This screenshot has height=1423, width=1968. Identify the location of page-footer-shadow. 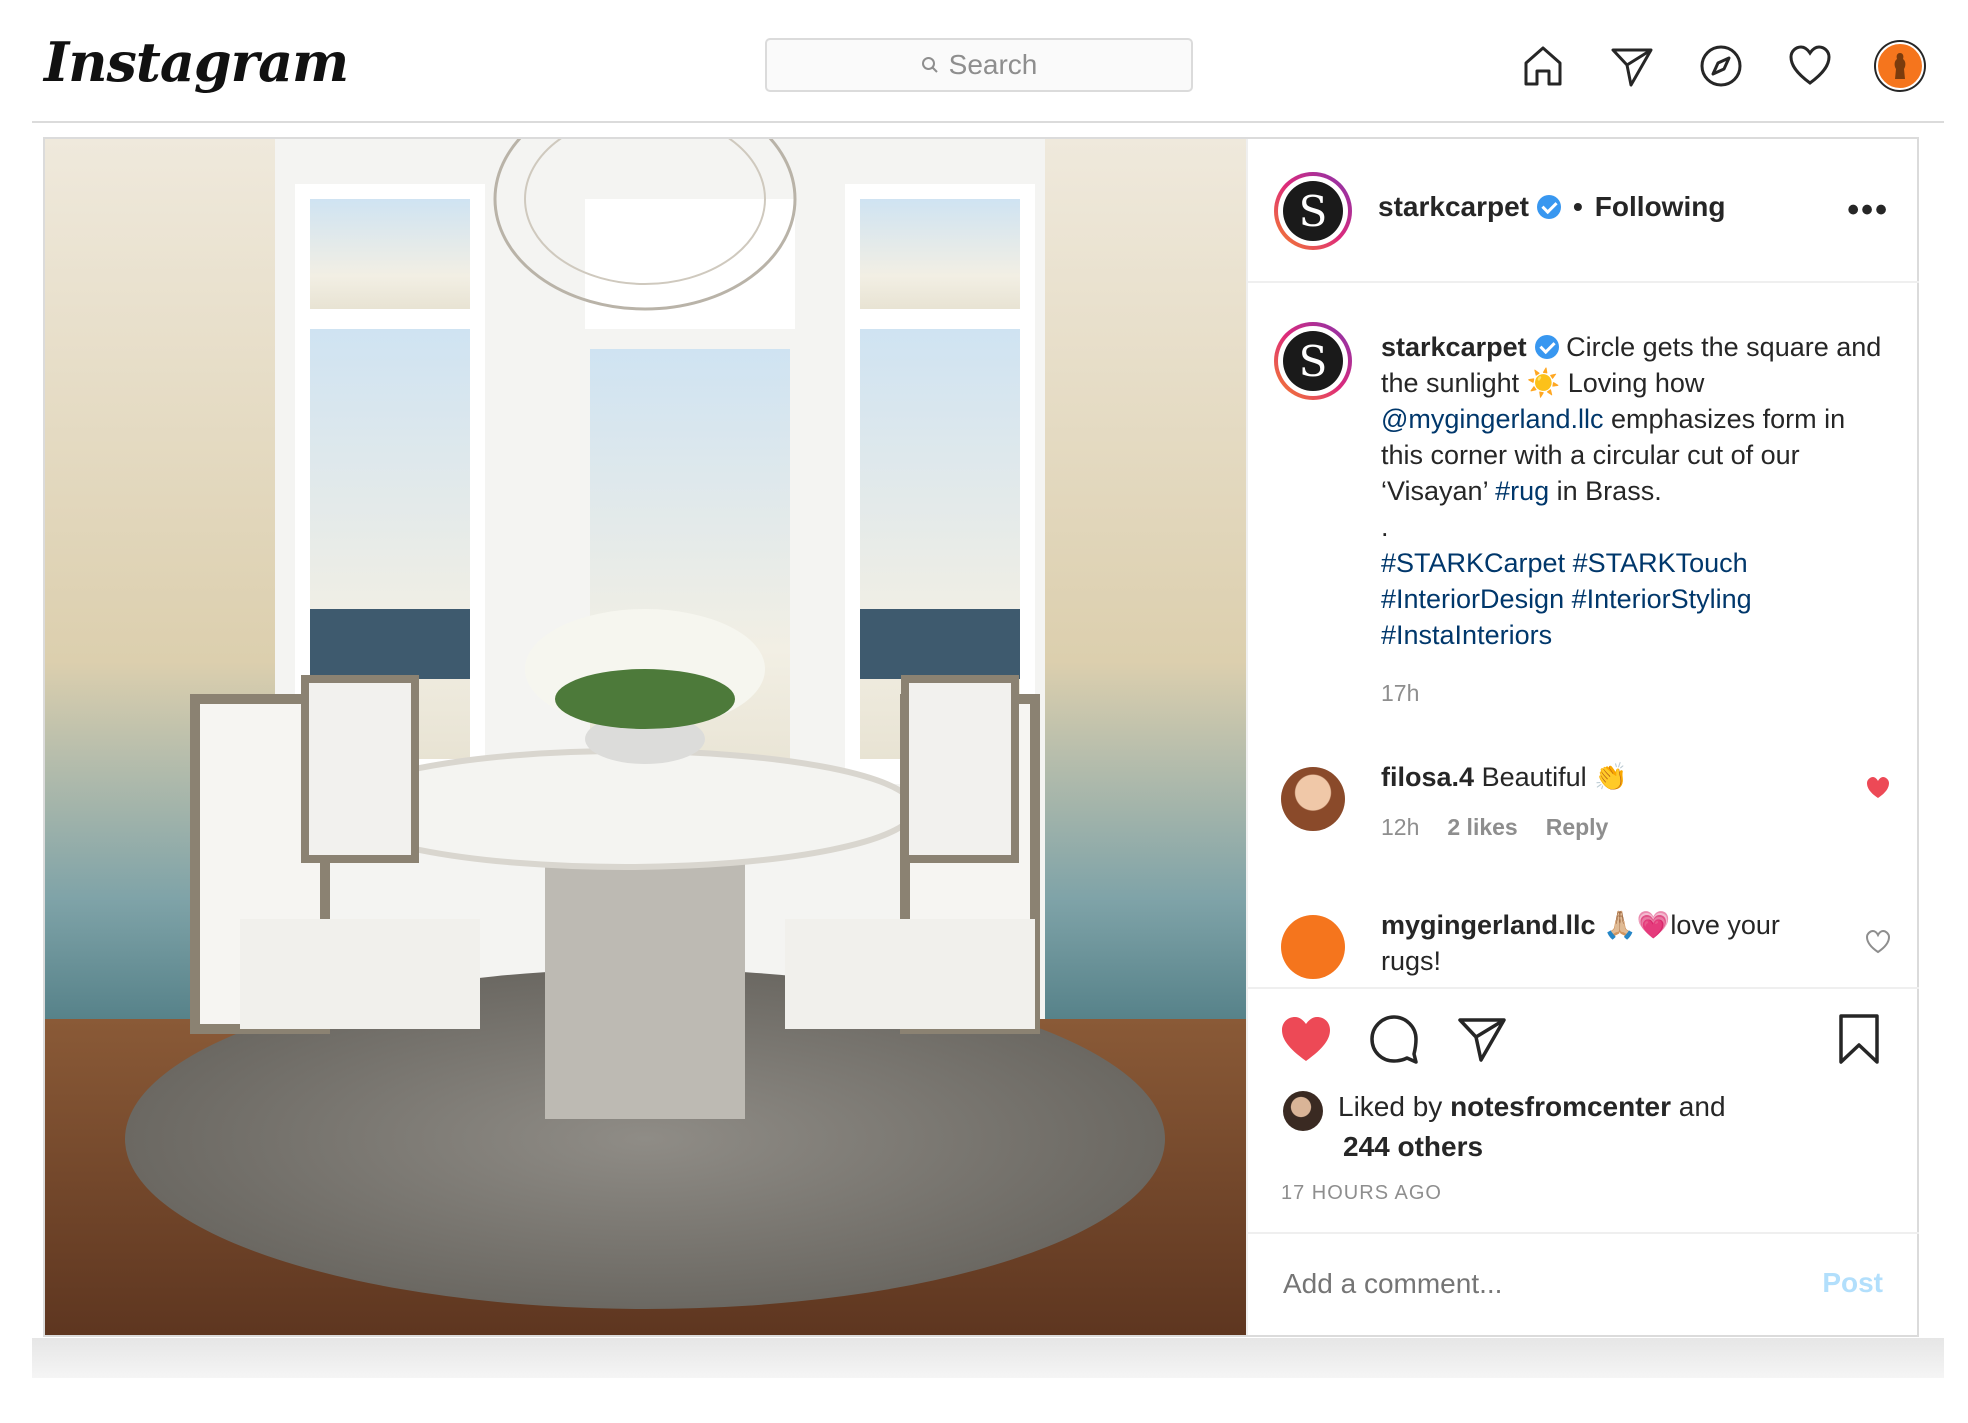
(988, 1358).